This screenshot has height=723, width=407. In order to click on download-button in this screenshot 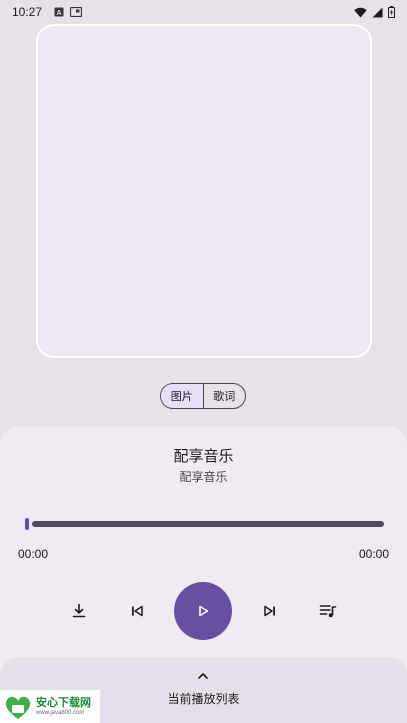, I will do `click(79, 611)`.